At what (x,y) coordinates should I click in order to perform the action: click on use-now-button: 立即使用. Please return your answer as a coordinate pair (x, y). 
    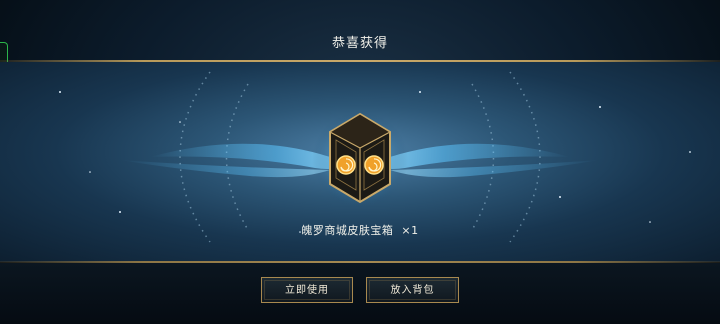
    Looking at the image, I should click on (307, 290).